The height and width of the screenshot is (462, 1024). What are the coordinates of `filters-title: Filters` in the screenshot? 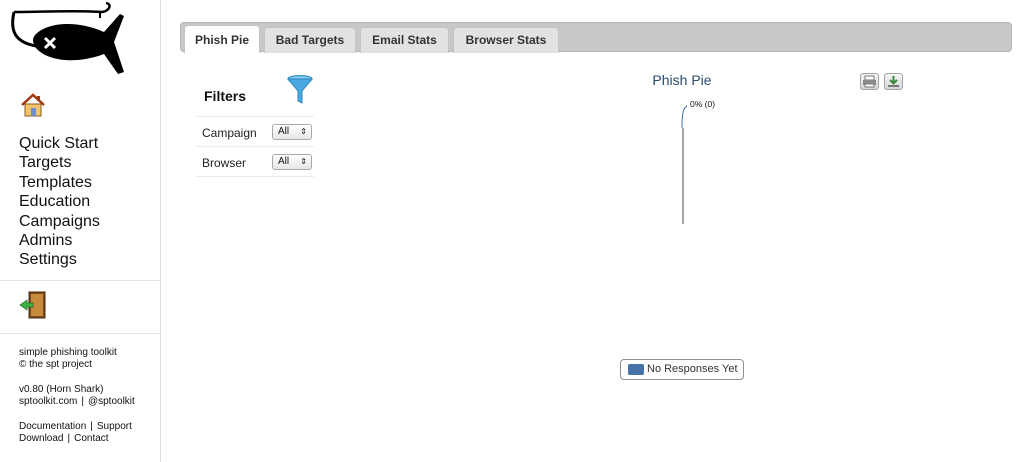 It's located at (225, 96).